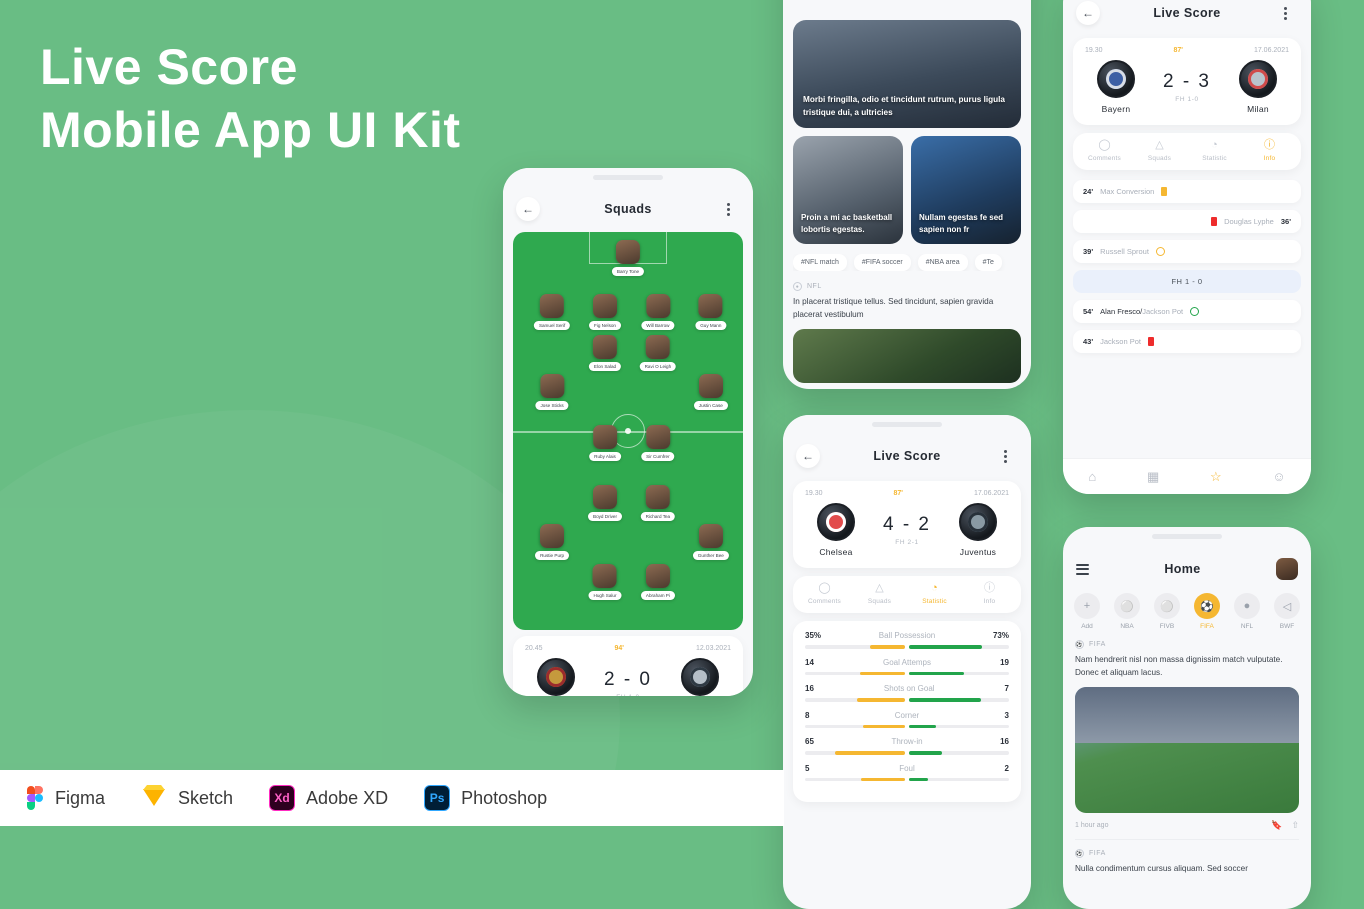  I want to click on field-icon: ▦, so click(1153, 477).